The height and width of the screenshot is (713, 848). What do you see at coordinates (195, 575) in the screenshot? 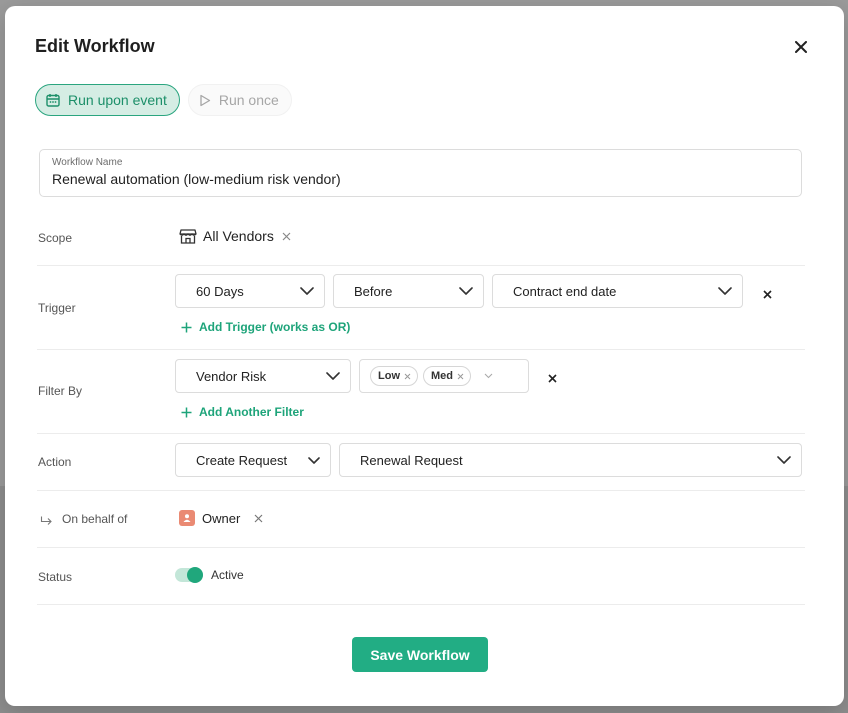
I see `toggle-knob` at bounding box center [195, 575].